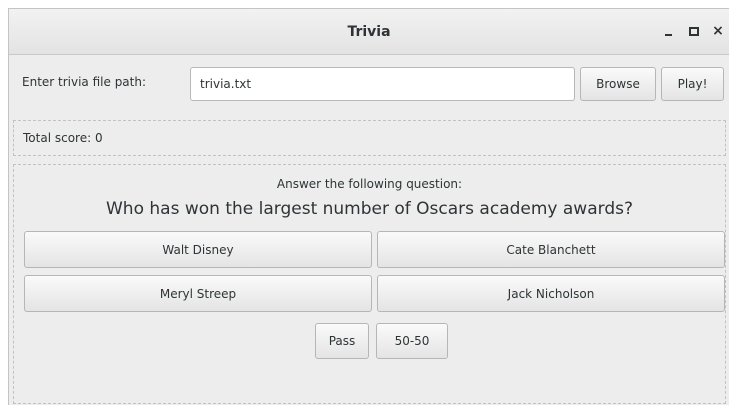 This screenshot has height=405, width=729. I want to click on answer-button-1: Walt Disney, so click(198, 249).